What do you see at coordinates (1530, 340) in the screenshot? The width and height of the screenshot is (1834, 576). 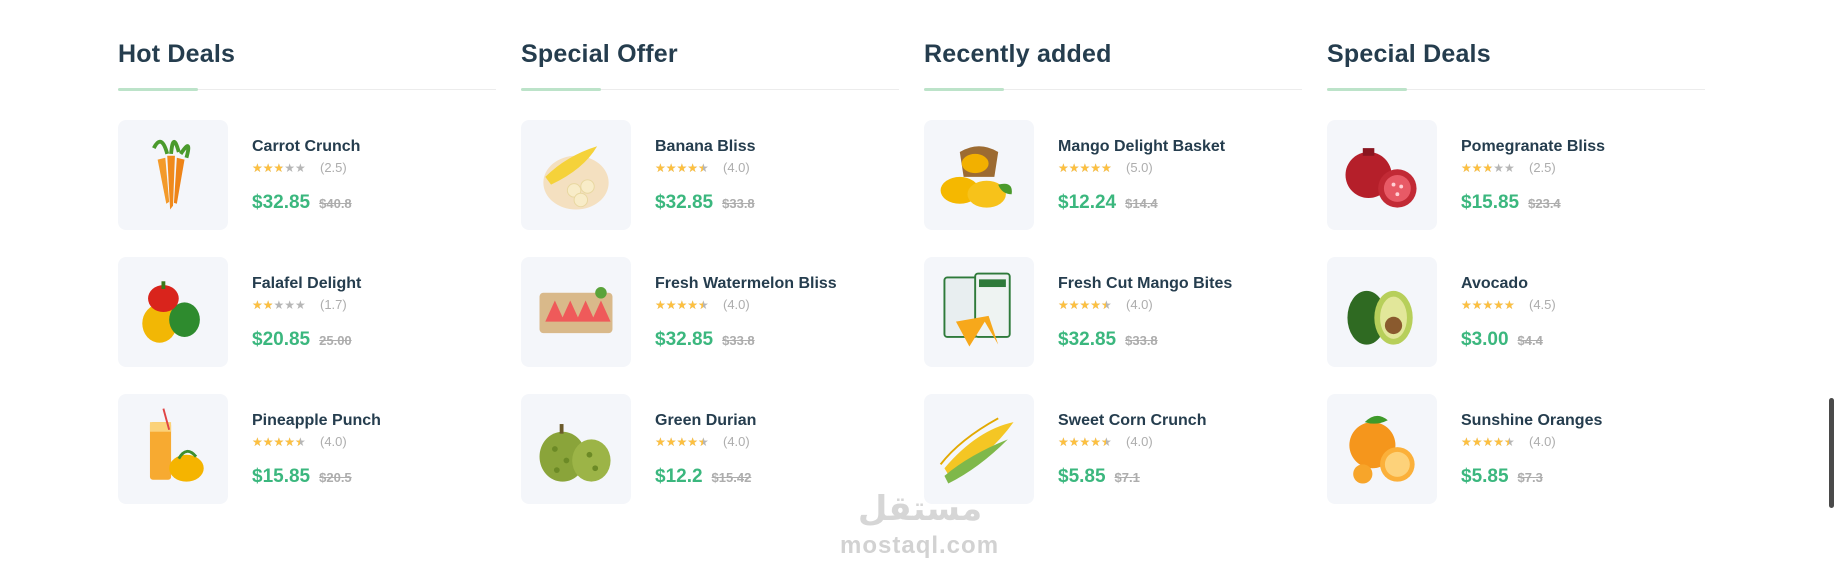 I see `old-price: $4.4` at bounding box center [1530, 340].